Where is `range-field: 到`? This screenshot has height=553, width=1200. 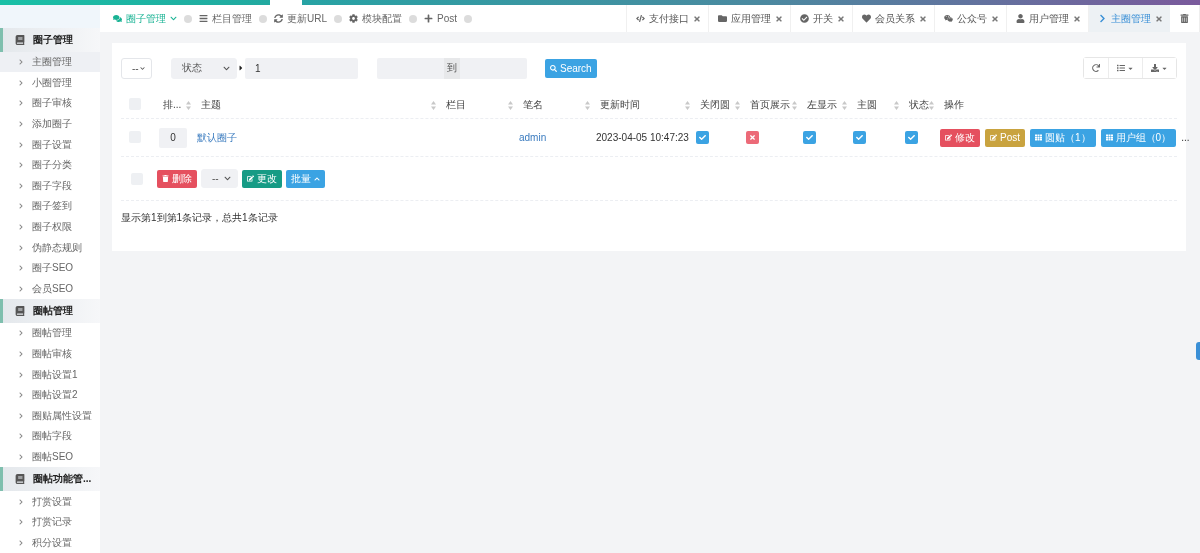
range-field: 到 is located at coordinates (452, 68).